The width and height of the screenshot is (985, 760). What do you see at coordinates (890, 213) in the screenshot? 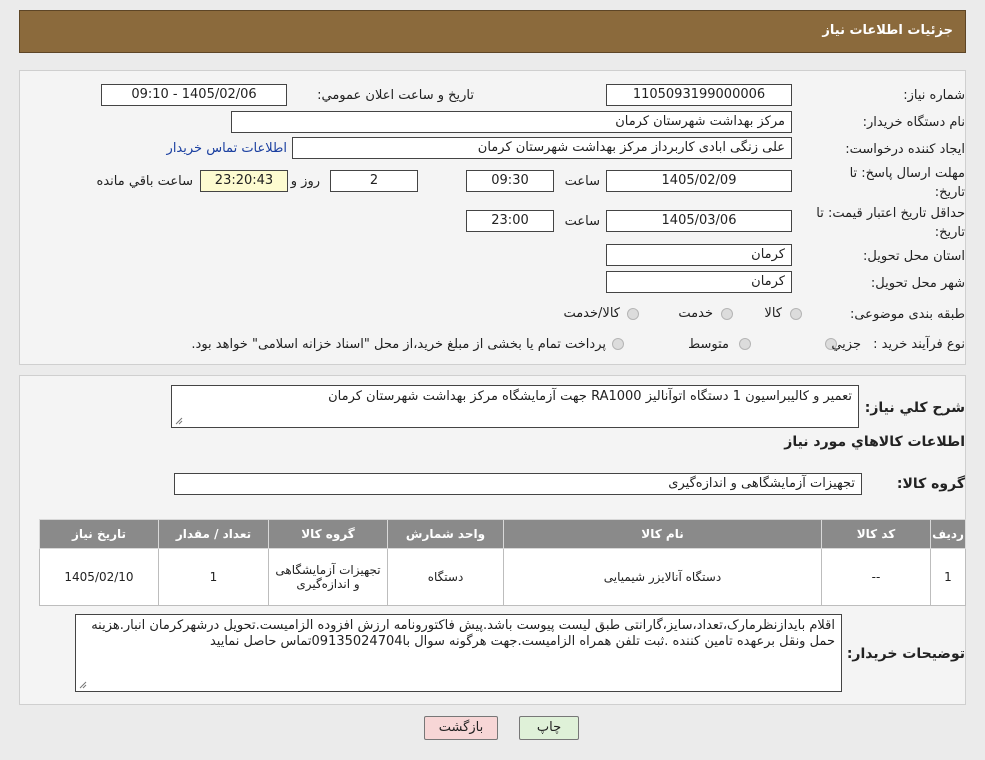
I see `validity-label-line1: حداقل تاريخ اعتبار قيمت: تا` at bounding box center [890, 213].